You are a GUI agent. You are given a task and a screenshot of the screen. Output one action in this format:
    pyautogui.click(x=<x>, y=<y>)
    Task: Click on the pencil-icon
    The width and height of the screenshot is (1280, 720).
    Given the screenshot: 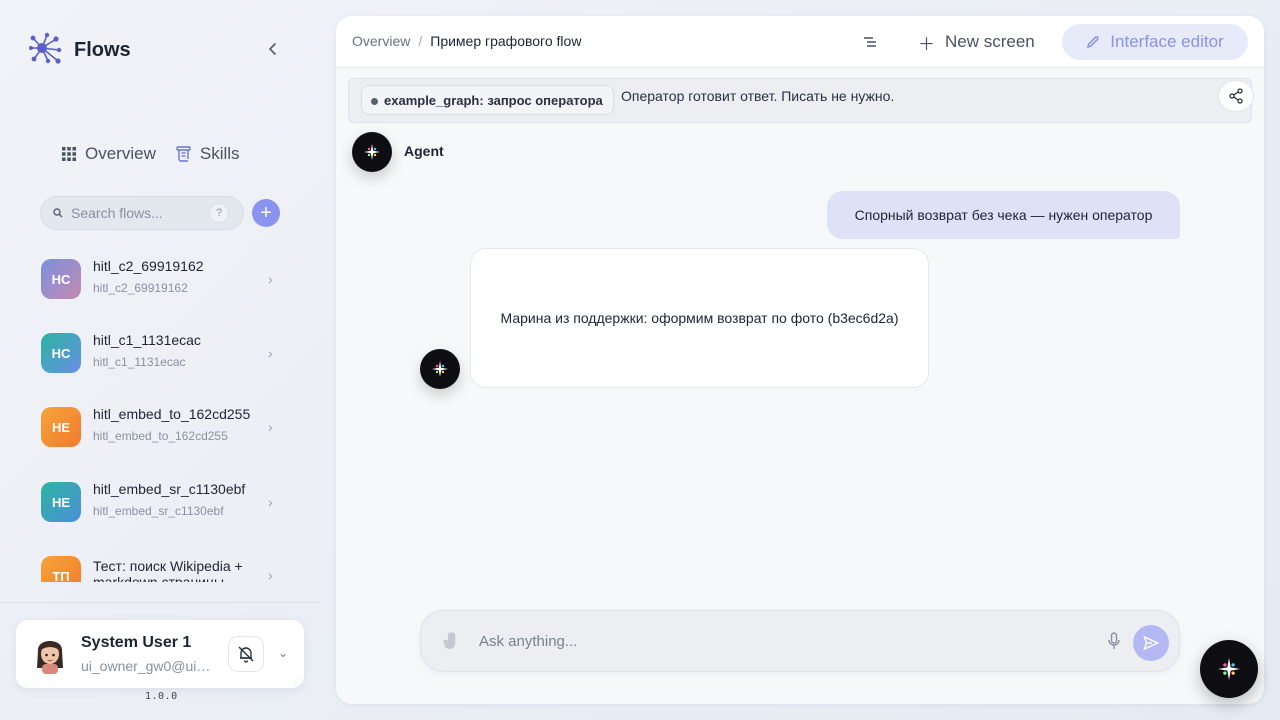 What is the action you would take?
    pyautogui.click(x=1093, y=42)
    